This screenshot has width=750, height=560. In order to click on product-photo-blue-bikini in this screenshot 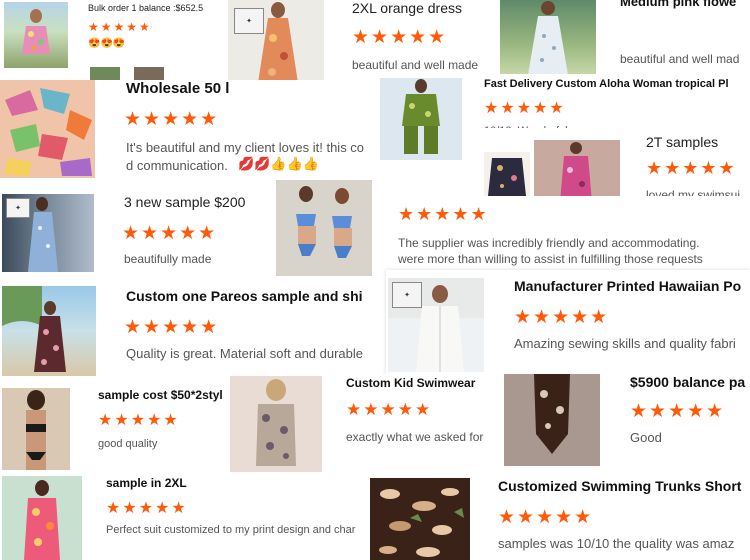, I will do `click(324, 228)`.